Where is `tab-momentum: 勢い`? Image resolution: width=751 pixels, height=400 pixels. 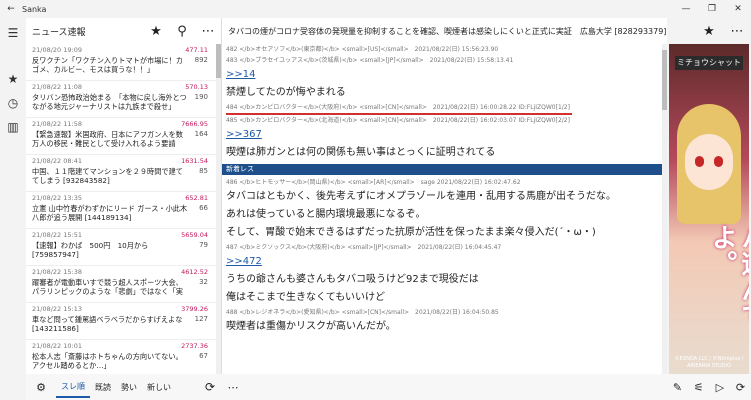 tab-momentum: 勢い is located at coordinates (129, 387).